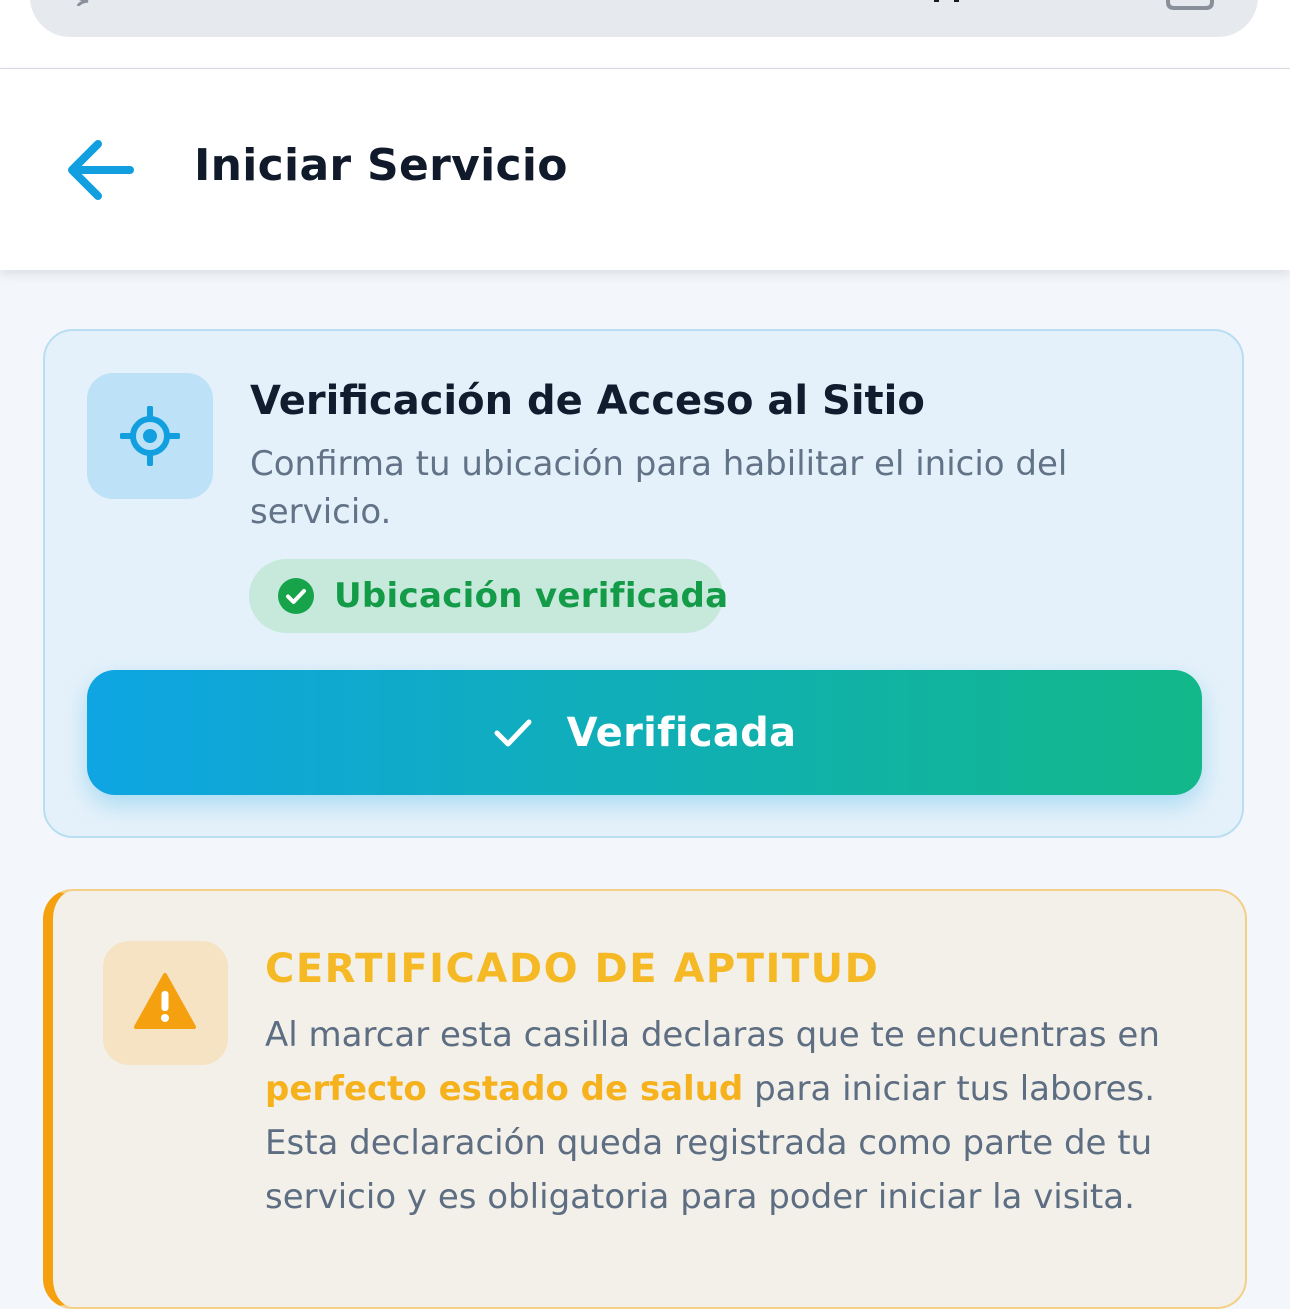 The width and height of the screenshot is (1290, 1309). I want to click on location-icon-box, so click(150, 436).